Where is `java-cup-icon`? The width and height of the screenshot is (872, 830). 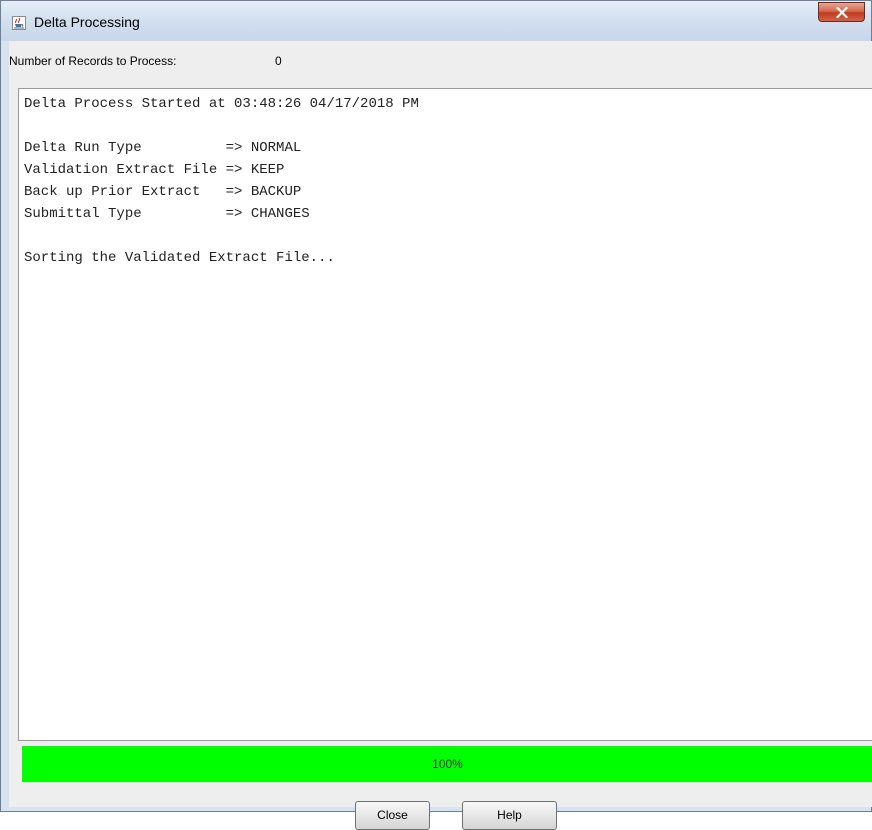 java-cup-icon is located at coordinates (19, 23).